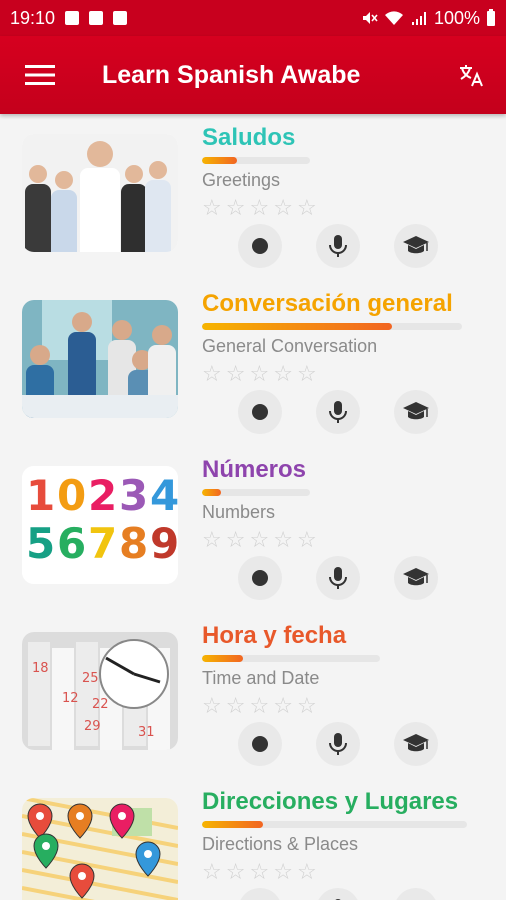 This screenshot has width=506, height=900. Describe the element at coordinates (100, 704) in the screenshot. I see `calendar-day: 22` at that location.